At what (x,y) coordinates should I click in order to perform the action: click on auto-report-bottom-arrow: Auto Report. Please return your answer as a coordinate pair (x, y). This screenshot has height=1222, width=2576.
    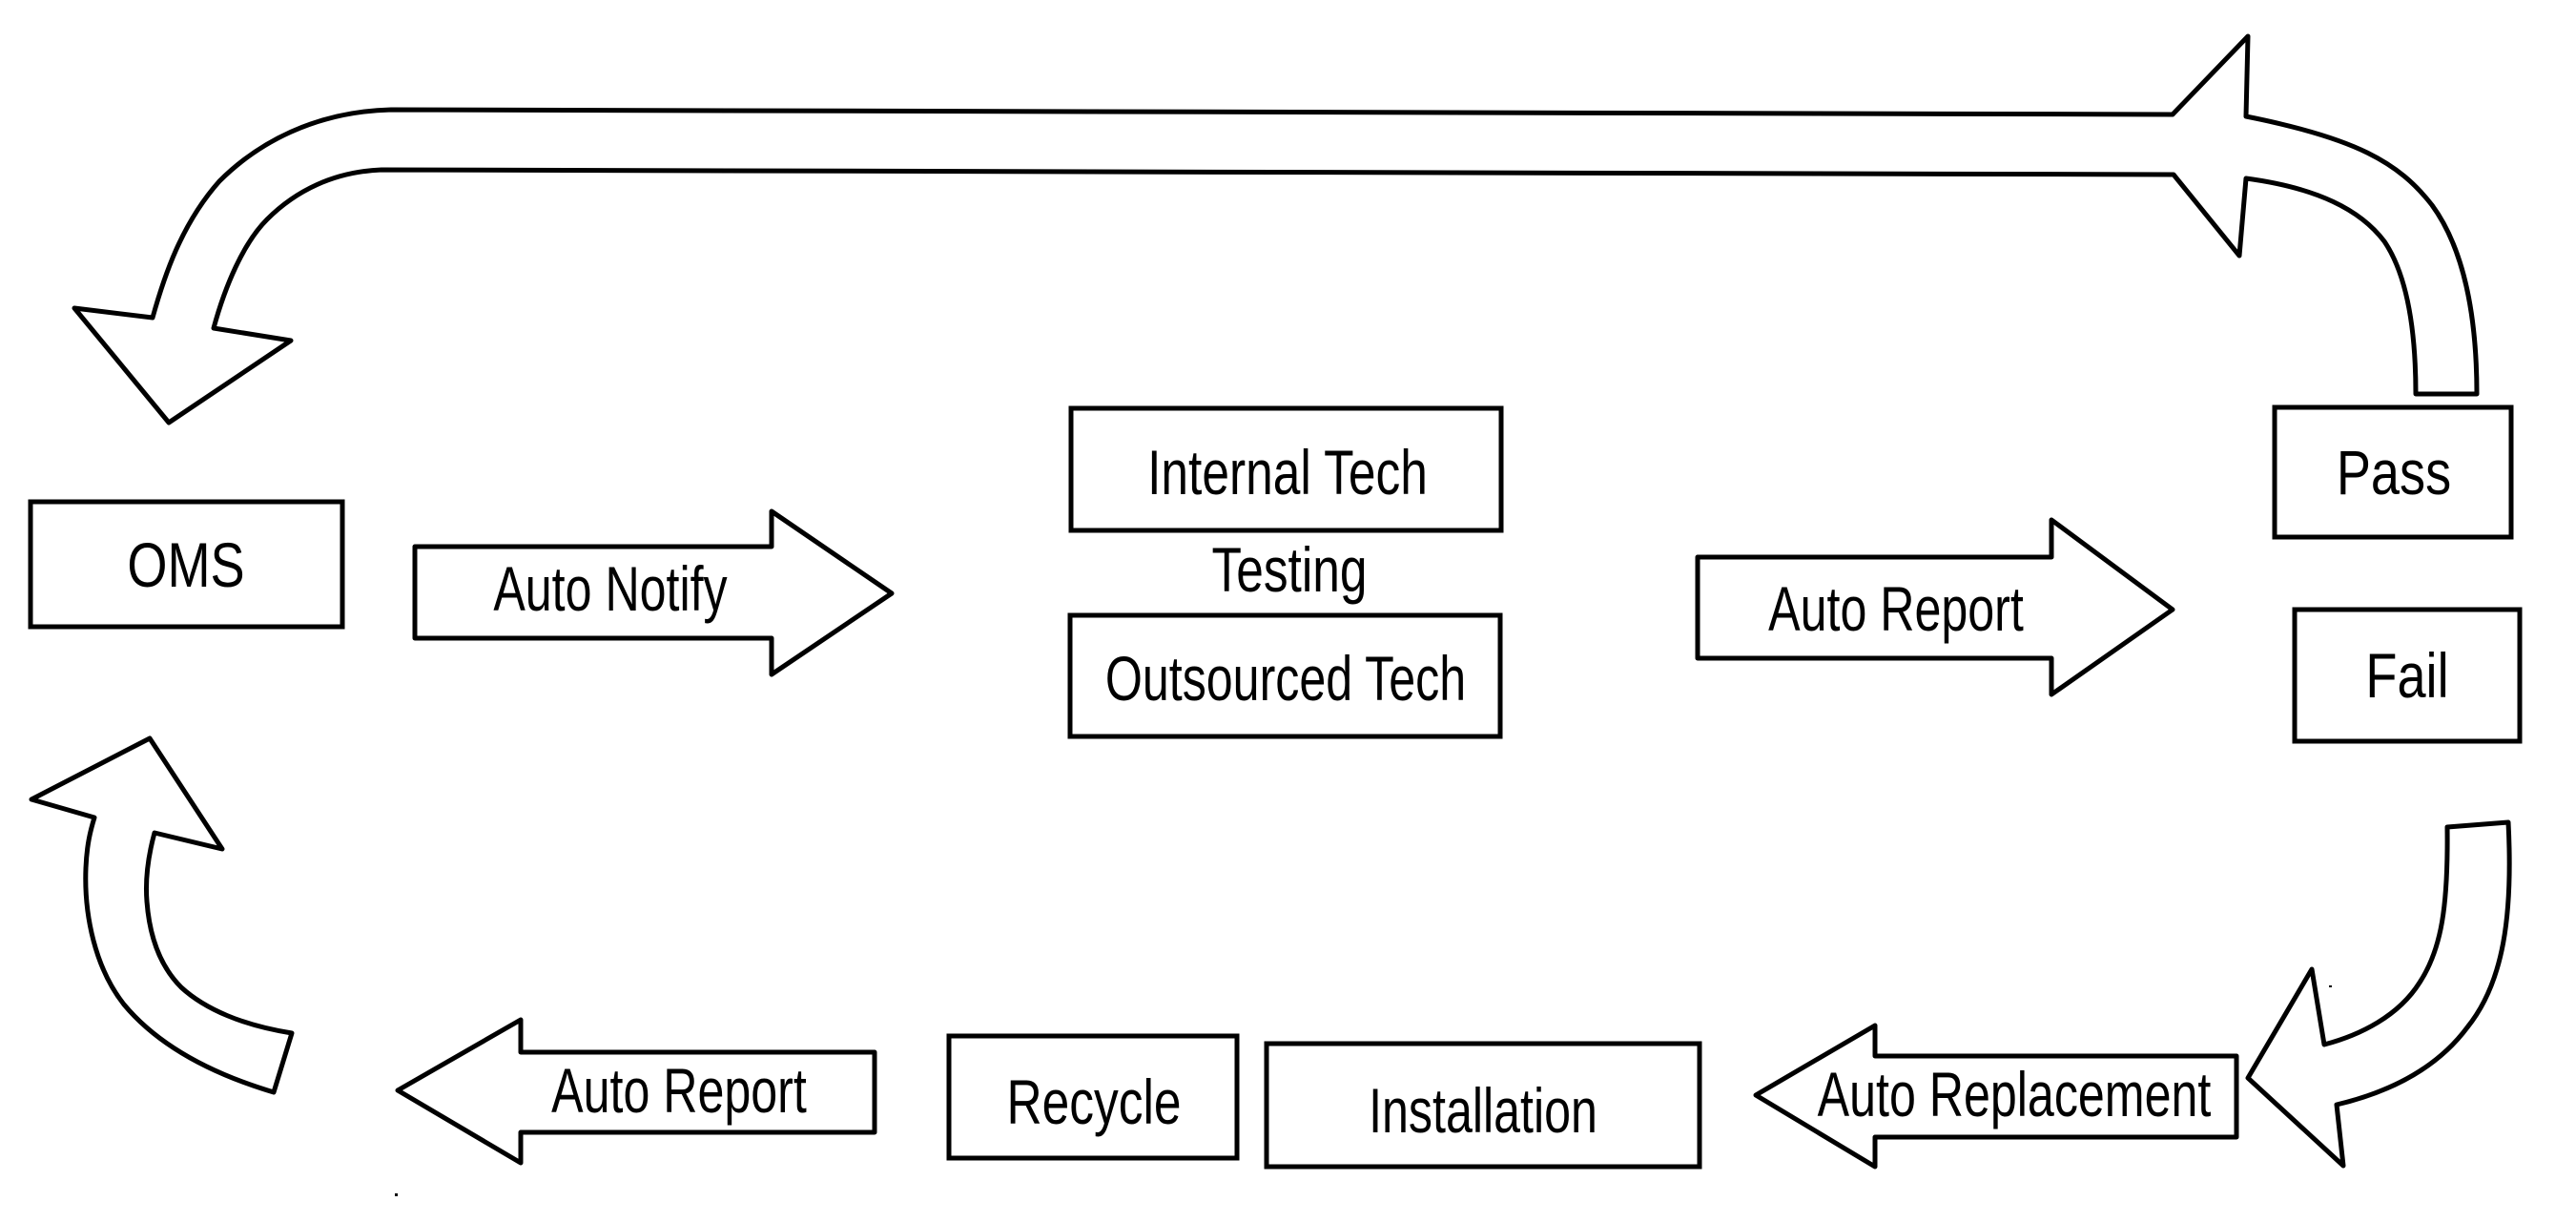
    Looking at the image, I should click on (636, 1091).